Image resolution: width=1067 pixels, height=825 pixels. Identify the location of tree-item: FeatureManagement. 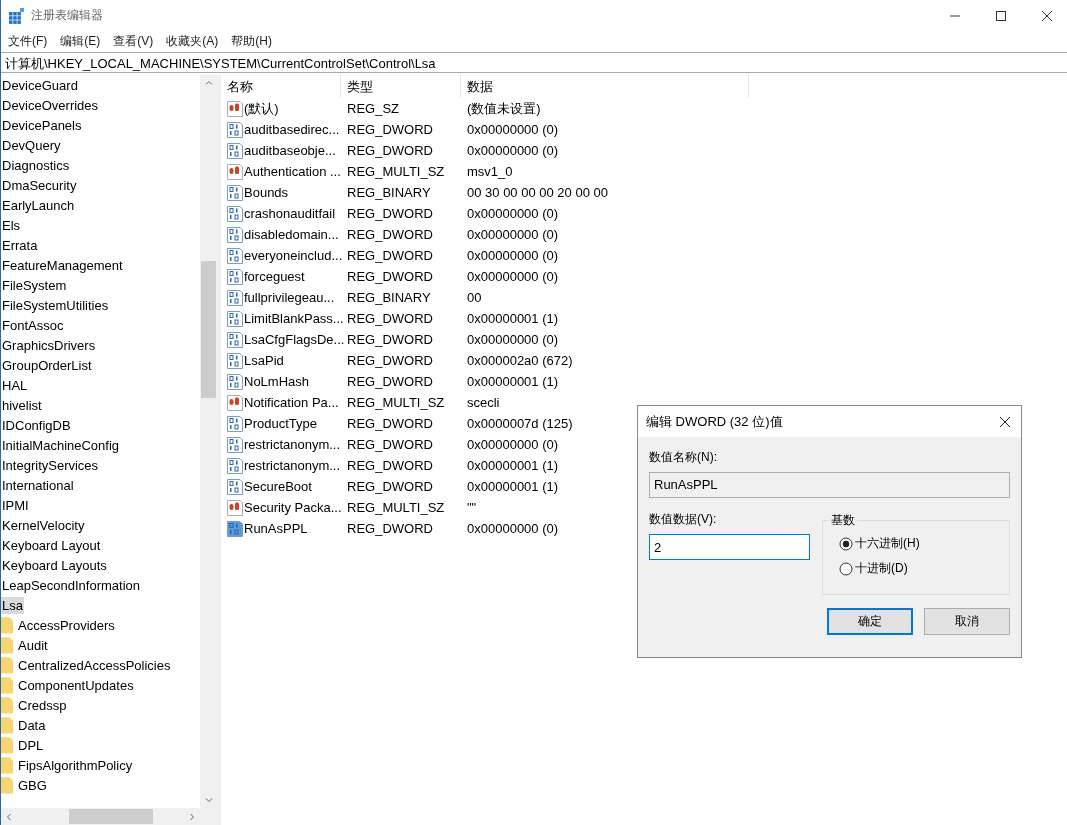
(62, 265).